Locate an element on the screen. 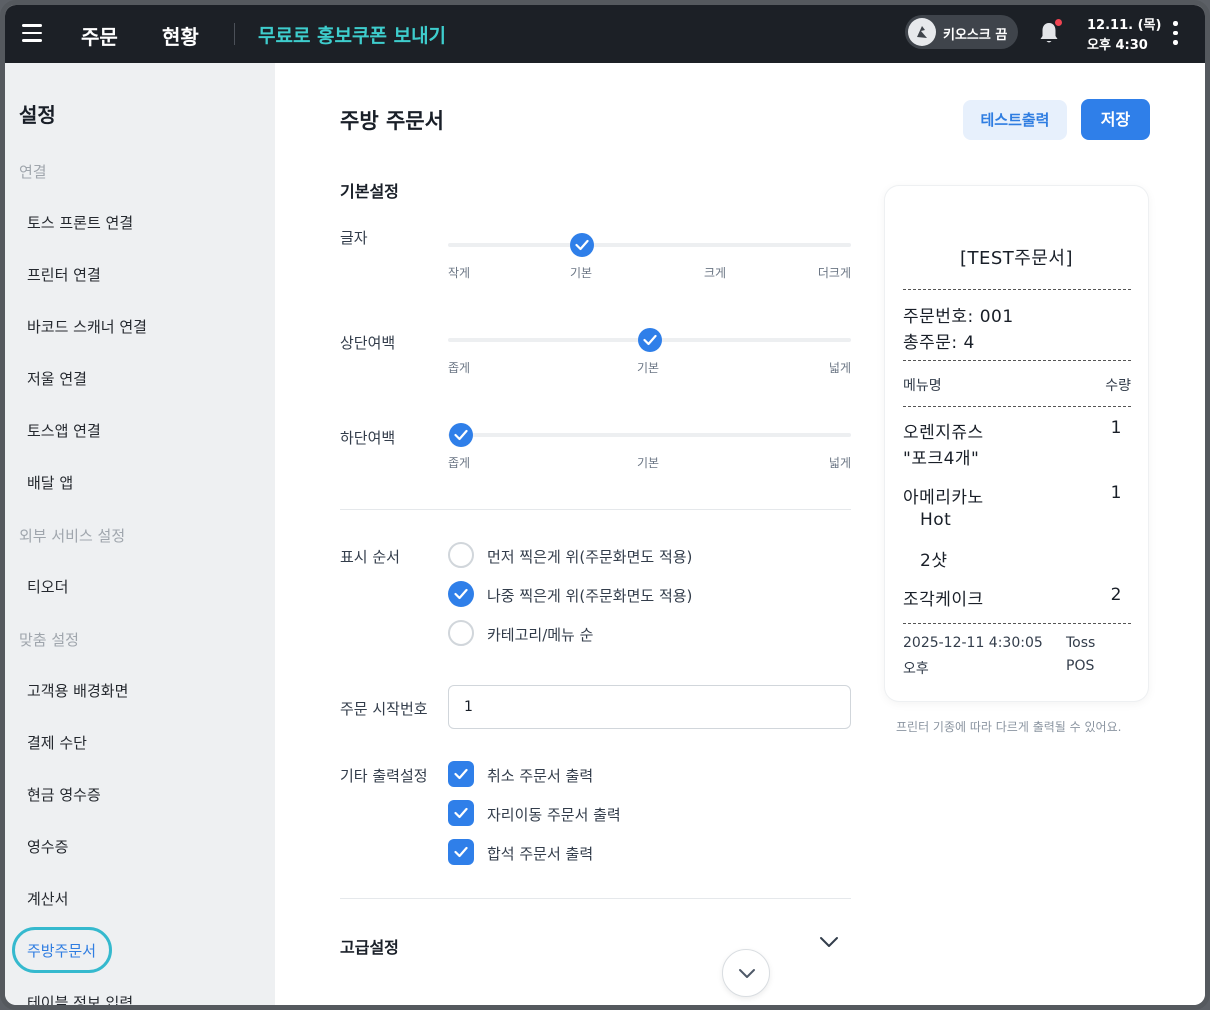 The height and width of the screenshot is (1010, 1210). other-print-label: 기타 출력설정 is located at coordinates (384, 776).